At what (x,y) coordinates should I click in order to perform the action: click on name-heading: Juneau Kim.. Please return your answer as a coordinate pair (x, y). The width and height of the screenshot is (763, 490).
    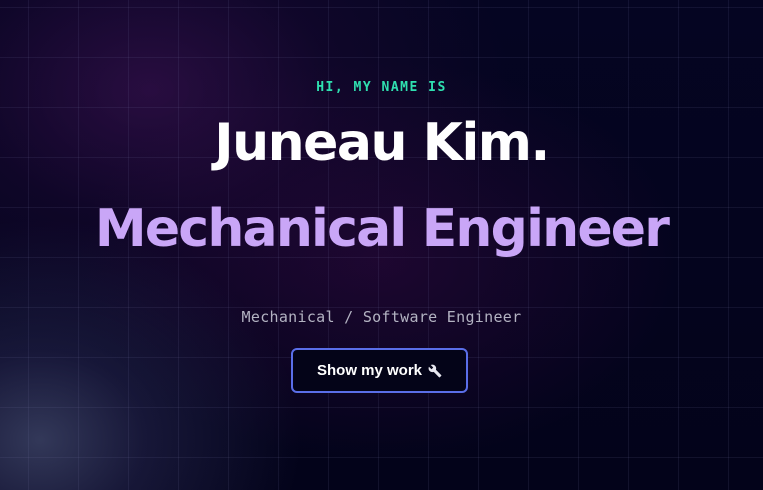
    Looking at the image, I should click on (382, 143).